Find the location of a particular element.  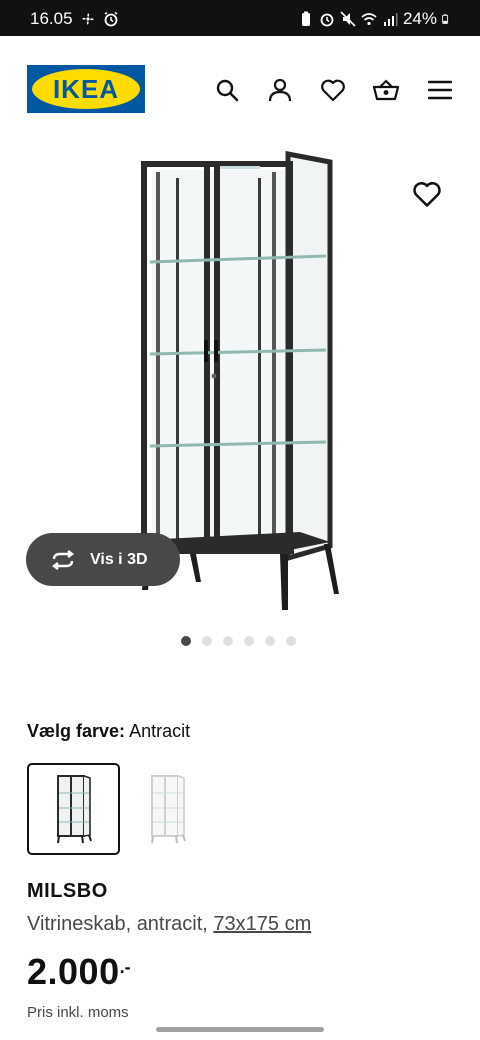

app-header: IKEA is located at coordinates (240, 86).